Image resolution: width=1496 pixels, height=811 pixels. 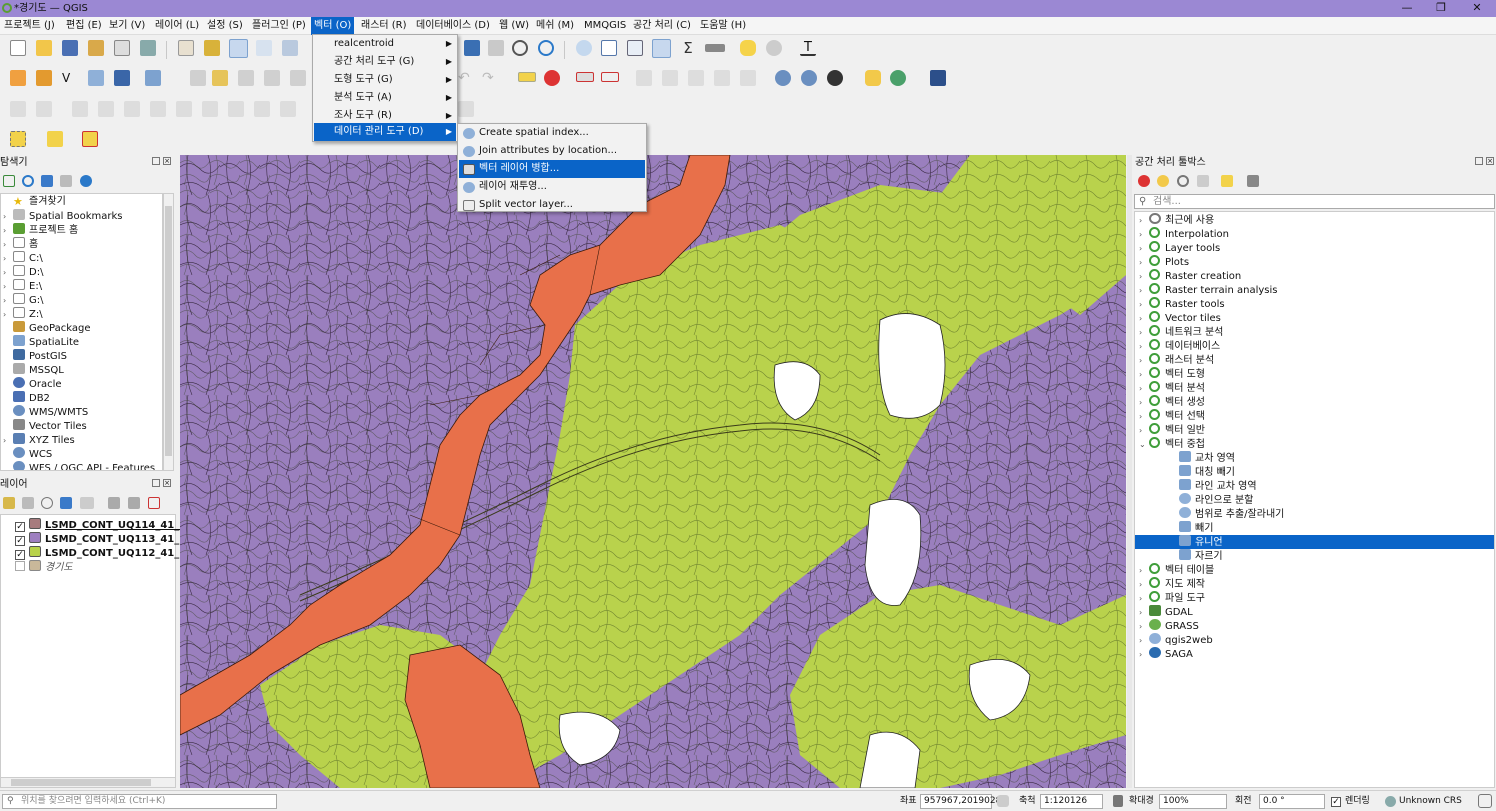 What do you see at coordinates (96, 78) in the screenshot?
I see `digitize-icon` at bounding box center [96, 78].